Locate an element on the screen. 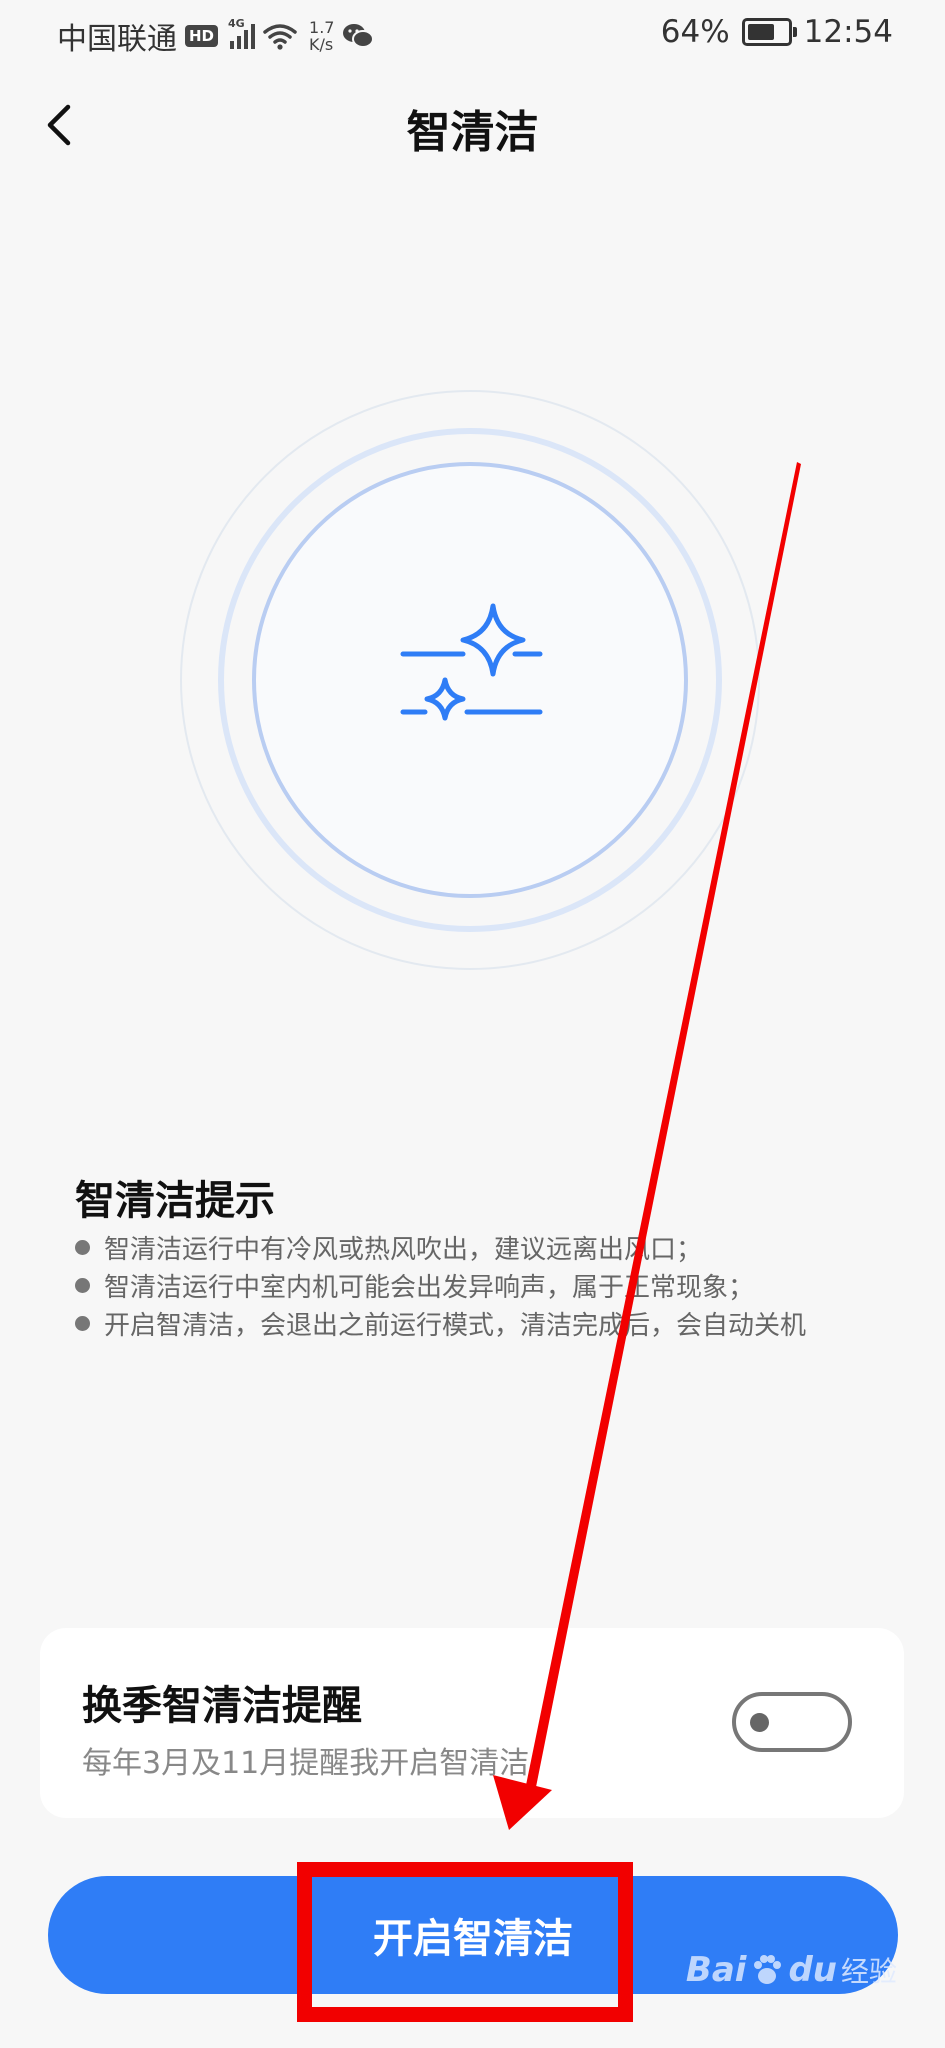  annotation-highlight-box is located at coordinates (465, 1942).